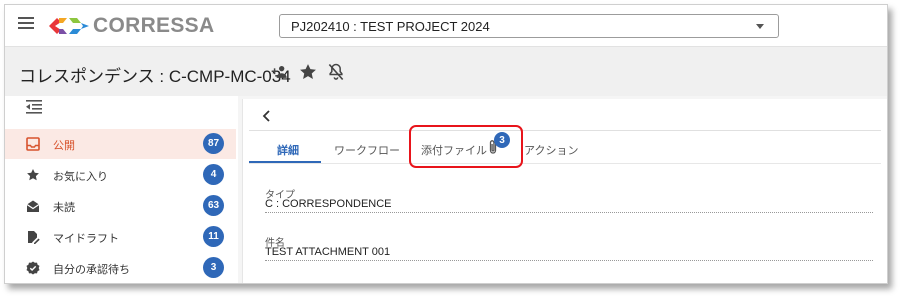 The height and width of the screenshot is (296, 900). I want to click on hamburger-menu-icon, so click(26, 25).